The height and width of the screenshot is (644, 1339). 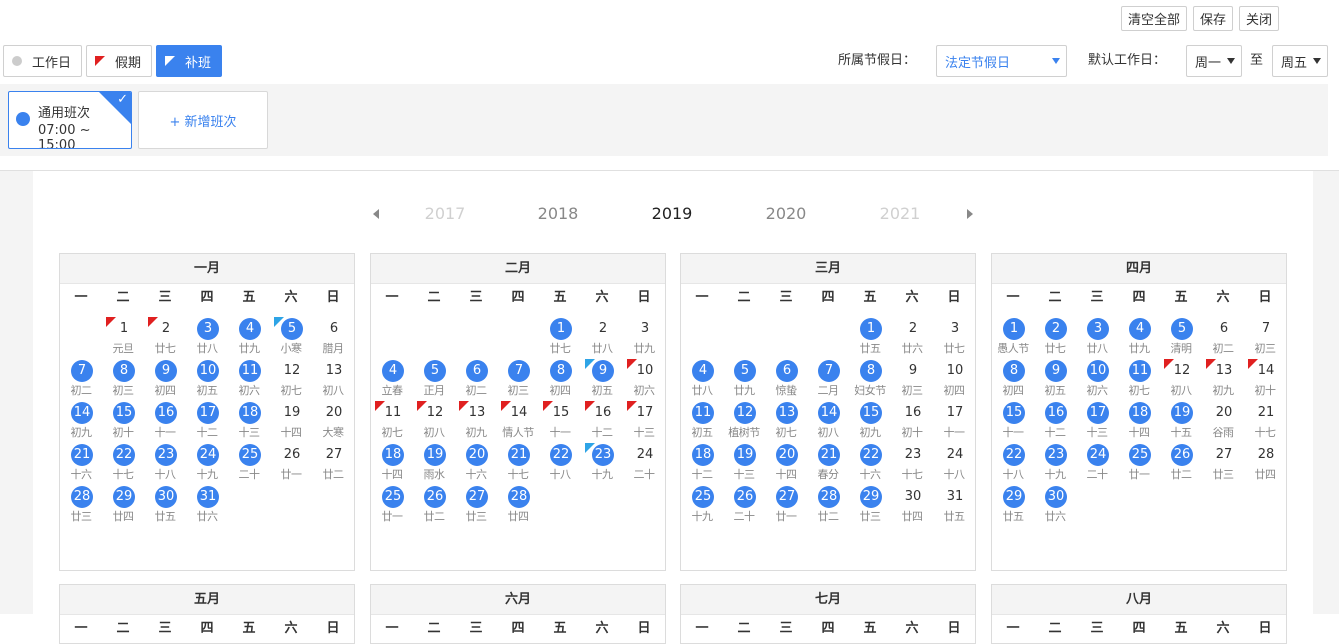 What do you see at coordinates (291, 380) in the screenshot?
I see `calendar-day: 12 初七` at bounding box center [291, 380].